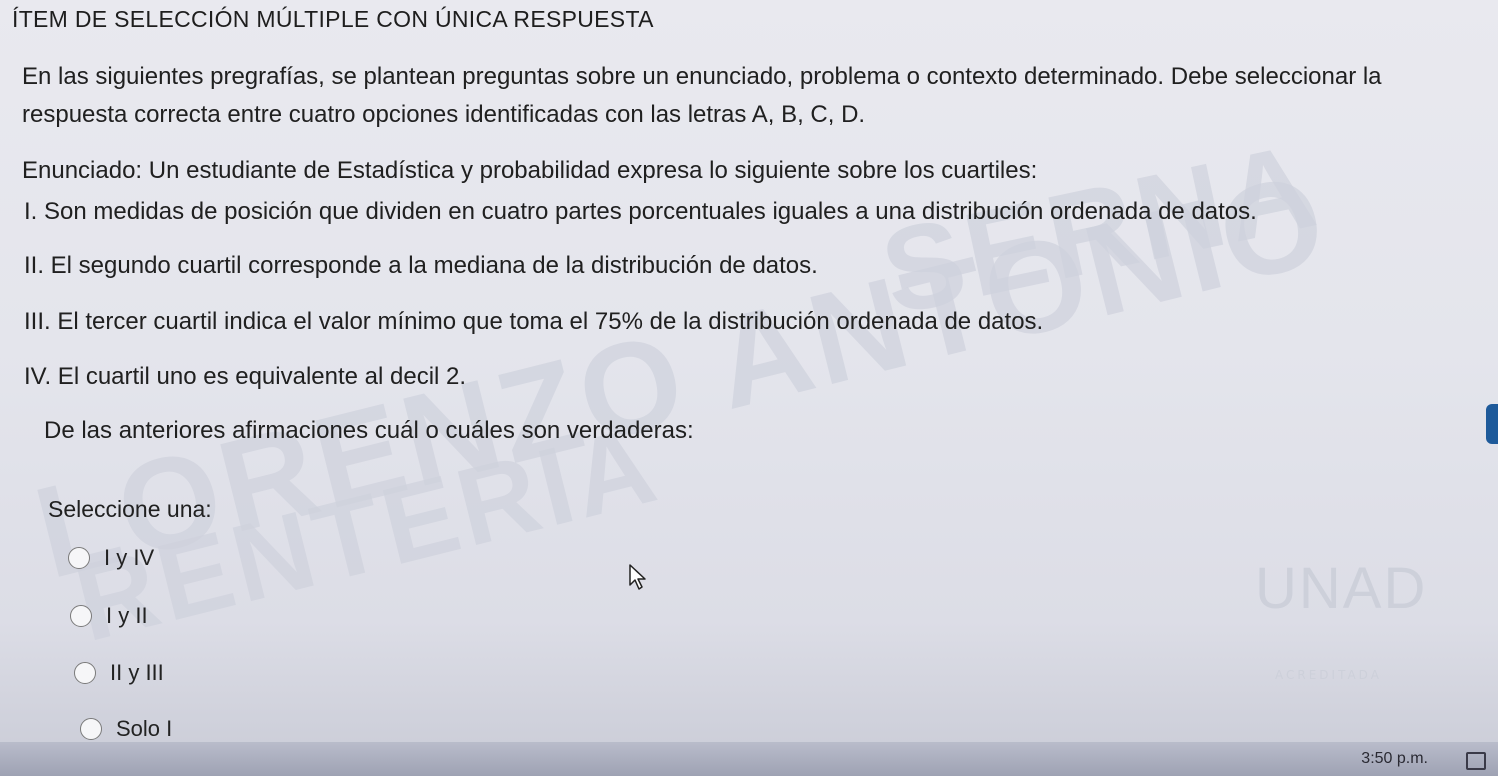 This screenshot has width=1498, height=776. What do you see at coordinates (137, 672) in the screenshot?
I see `option-label: II y III` at bounding box center [137, 672].